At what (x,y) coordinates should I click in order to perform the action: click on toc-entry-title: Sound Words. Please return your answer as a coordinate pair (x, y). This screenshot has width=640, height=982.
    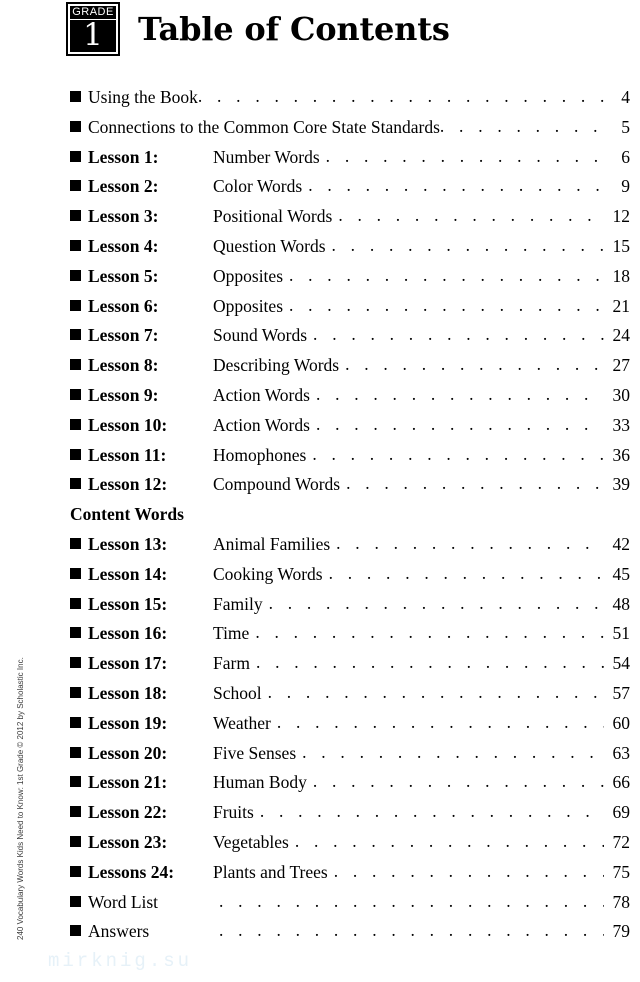
    Looking at the image, I should click on (260, 335).